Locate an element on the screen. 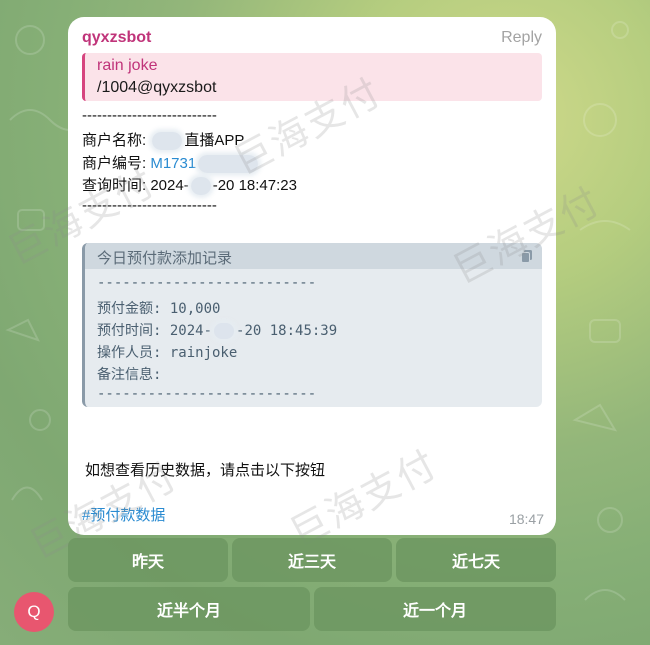 The image size is (650, 645). query-time-line: 查询时间: 2024- -20 18:47:23 is located at coordinates (189, 185).